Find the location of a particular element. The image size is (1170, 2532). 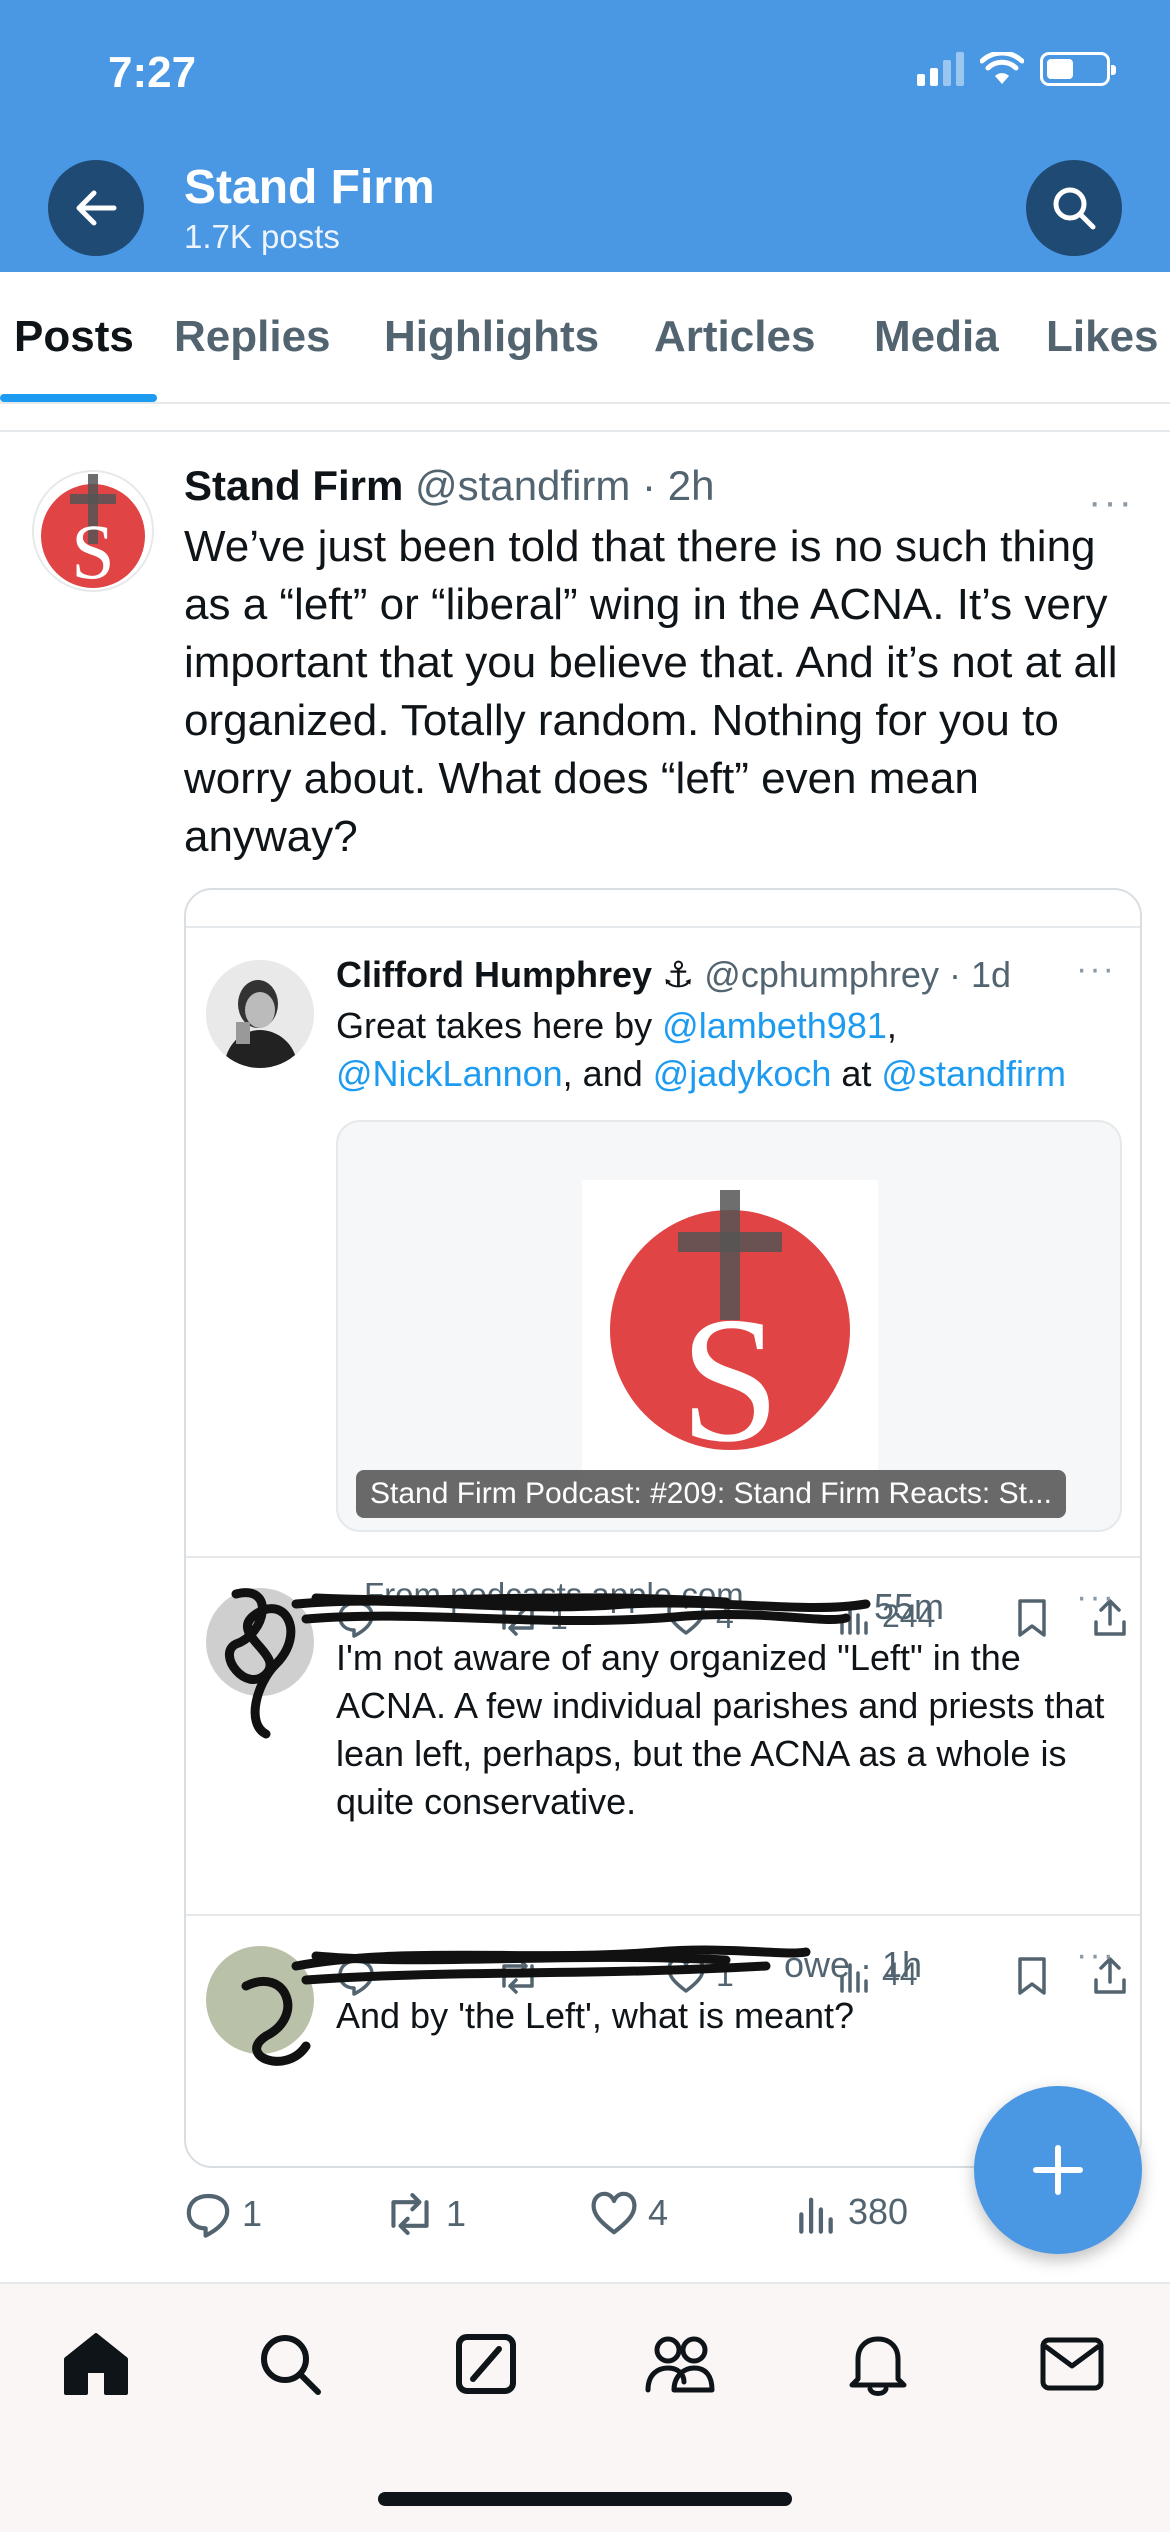

back-button is located at coordinates (96, 208).